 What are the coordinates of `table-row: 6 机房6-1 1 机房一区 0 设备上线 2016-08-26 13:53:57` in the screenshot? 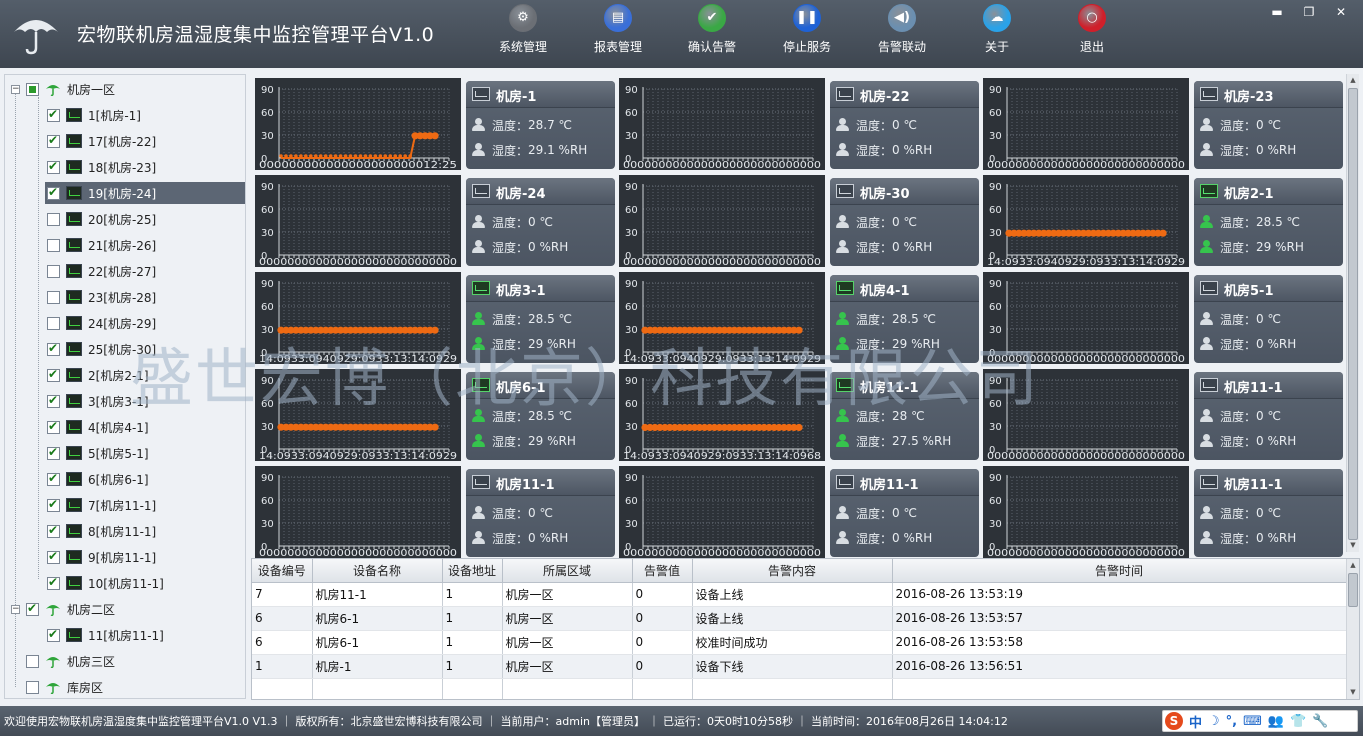 It's located at (799, 618).